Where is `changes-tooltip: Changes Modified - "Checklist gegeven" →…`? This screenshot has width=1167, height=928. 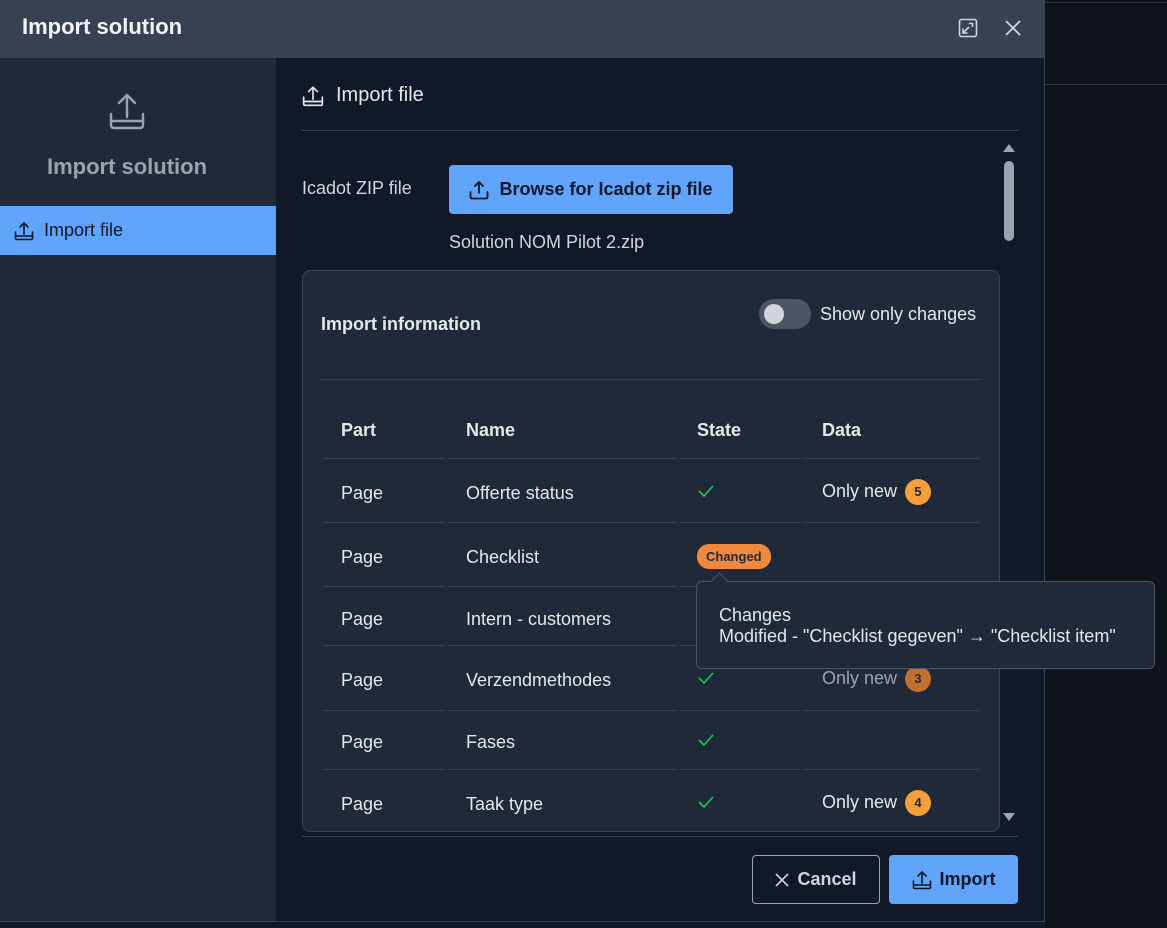
changes-tooltip: Changes Modified - "Checklist gegeven" →… is located at coordinates (925, 620).